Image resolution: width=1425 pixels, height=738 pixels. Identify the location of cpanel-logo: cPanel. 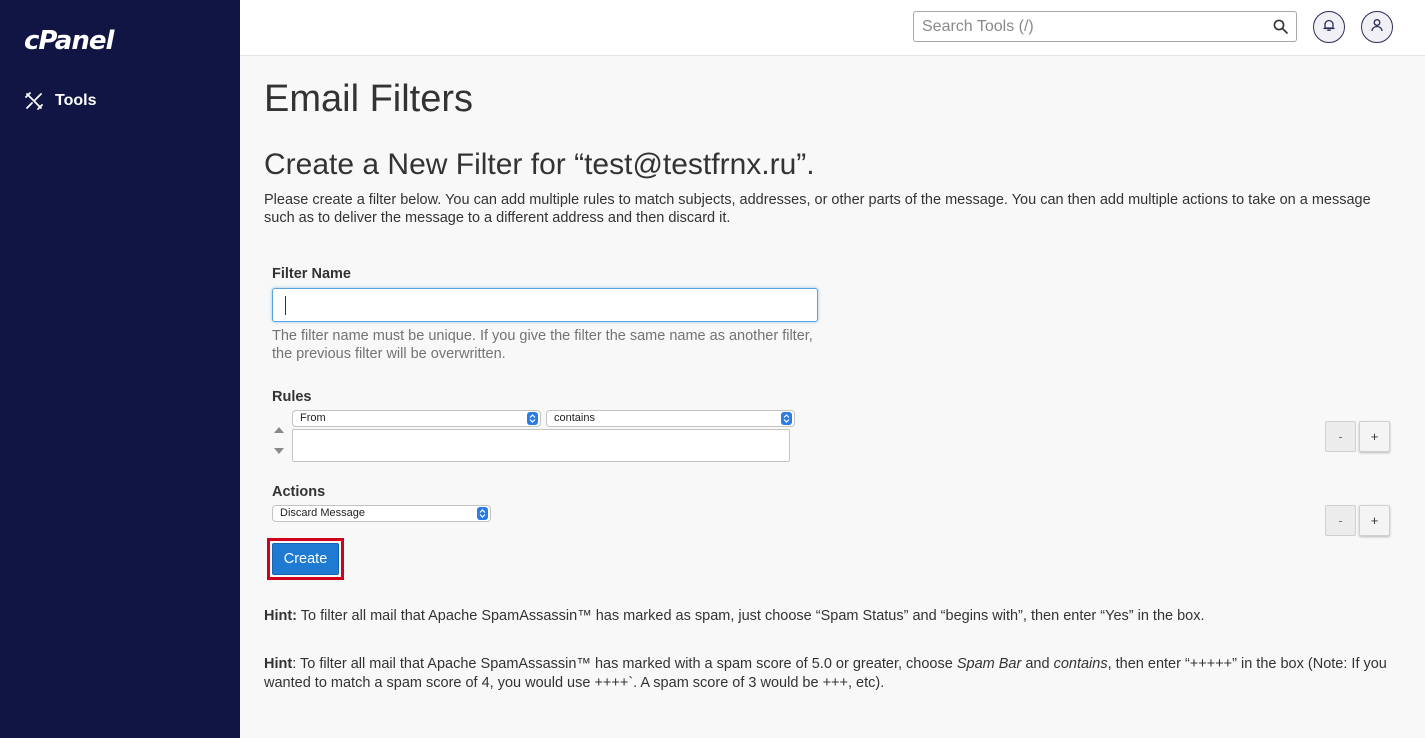
(69, 41).